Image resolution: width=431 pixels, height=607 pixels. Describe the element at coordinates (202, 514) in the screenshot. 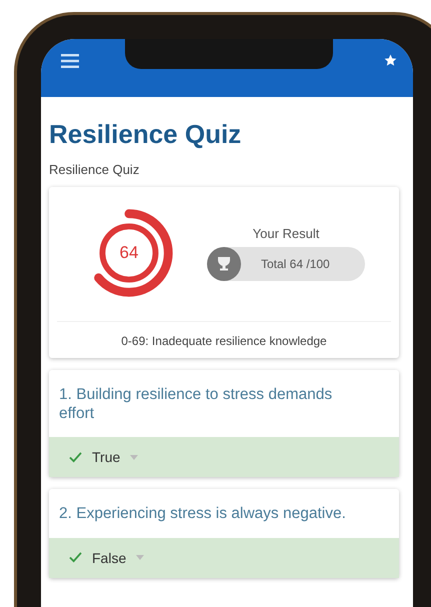

I see `question-text: 2. Experiencing stress is always negative.` at that location.